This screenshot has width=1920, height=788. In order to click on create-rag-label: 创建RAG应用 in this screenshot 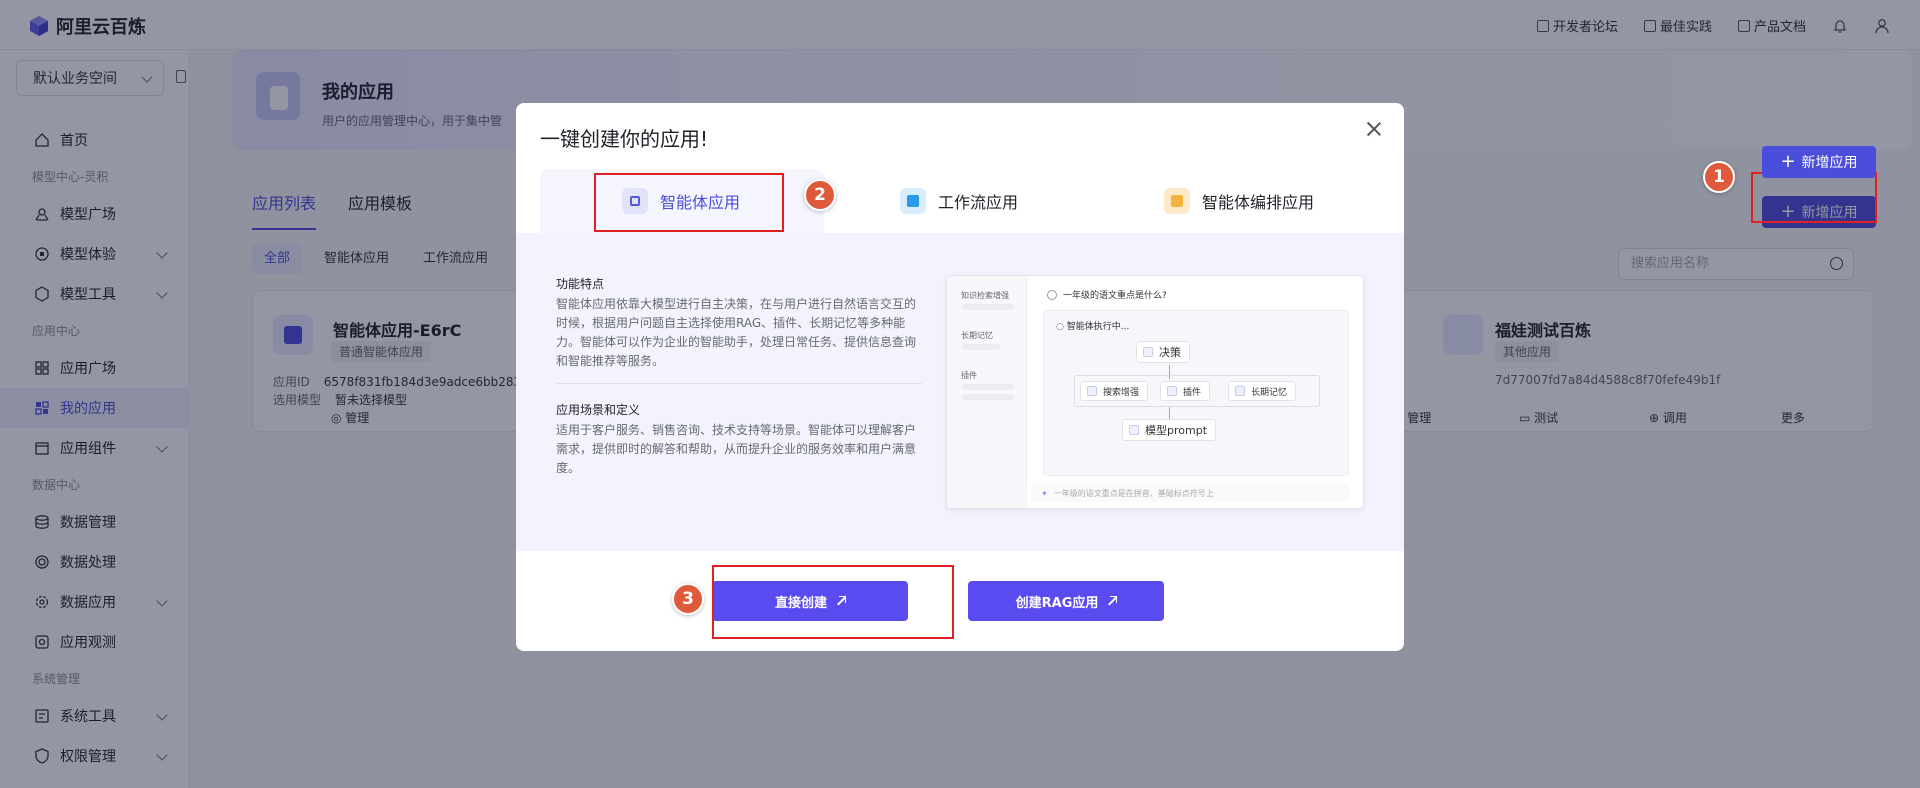, I will do `click(1057, 603)`.